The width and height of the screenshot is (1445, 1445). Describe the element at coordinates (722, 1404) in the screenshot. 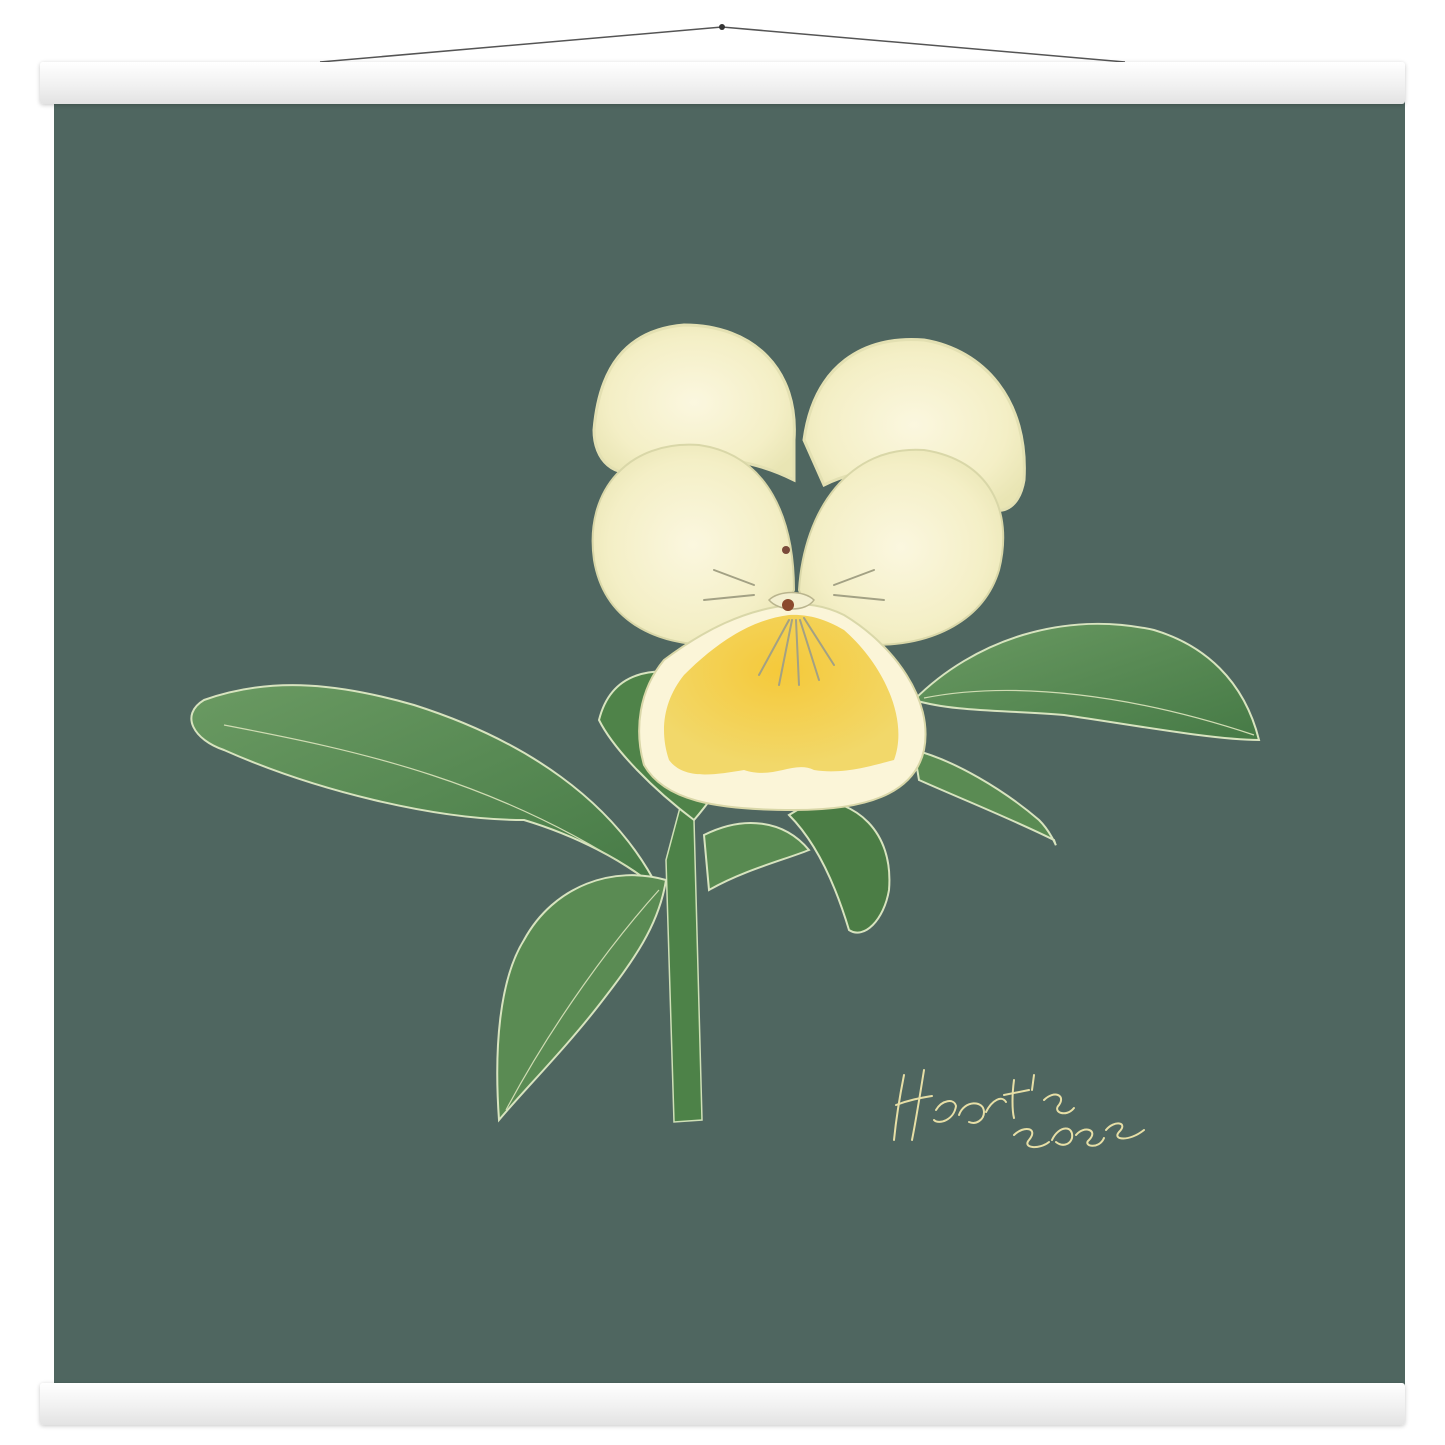

I see `bottom-hanger-rod` at that location.